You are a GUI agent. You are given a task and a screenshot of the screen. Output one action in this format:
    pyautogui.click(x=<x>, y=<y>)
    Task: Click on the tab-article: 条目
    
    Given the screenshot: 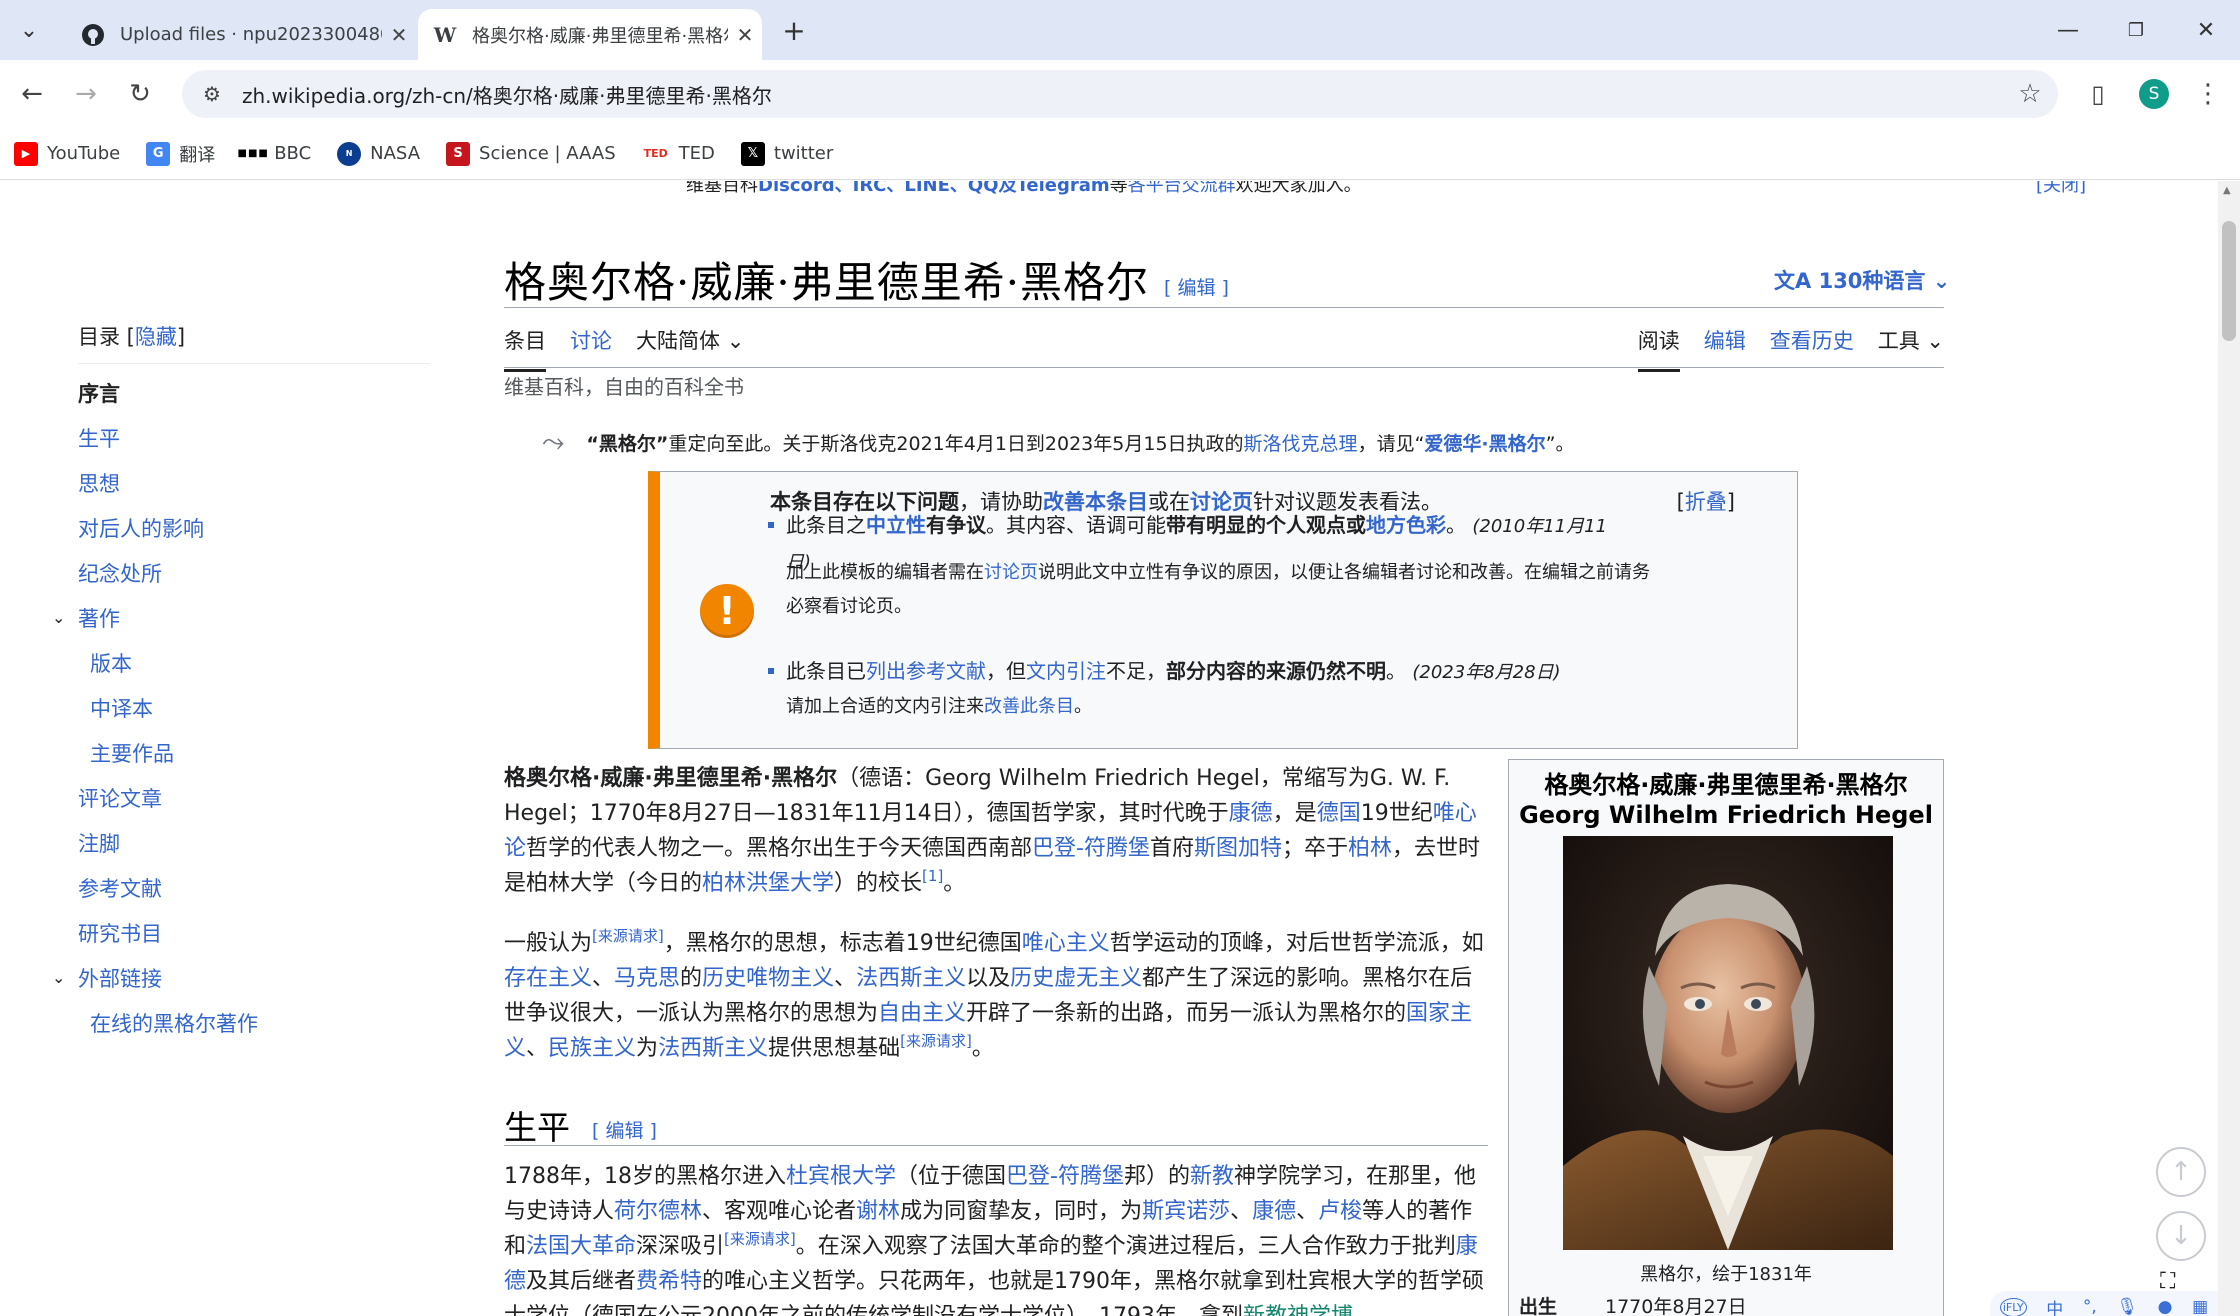 What is the action you would take?
    pyautogui.click(x=525, y=348)
    